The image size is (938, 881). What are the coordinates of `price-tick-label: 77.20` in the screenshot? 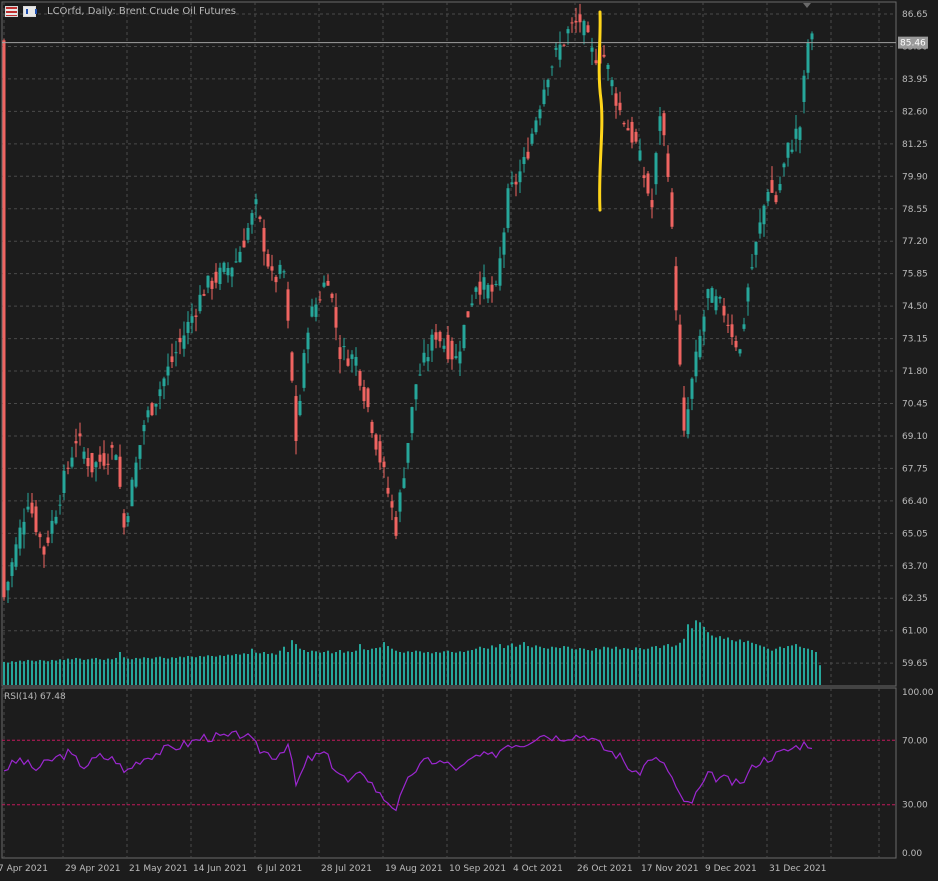 It's located at (915, 242).